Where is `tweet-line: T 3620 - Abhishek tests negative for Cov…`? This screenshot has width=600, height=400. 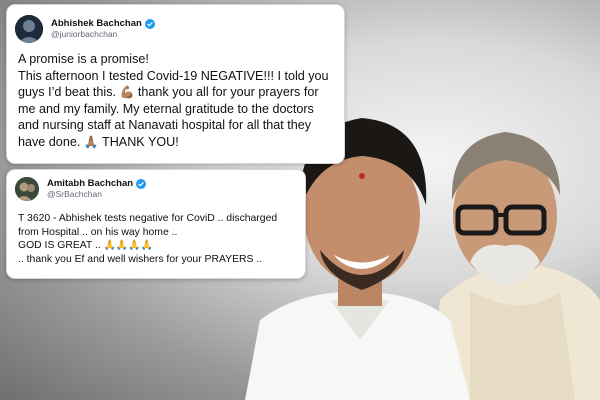 tweet-line: T 3620 - Abhishek tests negative for Cov… is located at coordinates (148, 218).